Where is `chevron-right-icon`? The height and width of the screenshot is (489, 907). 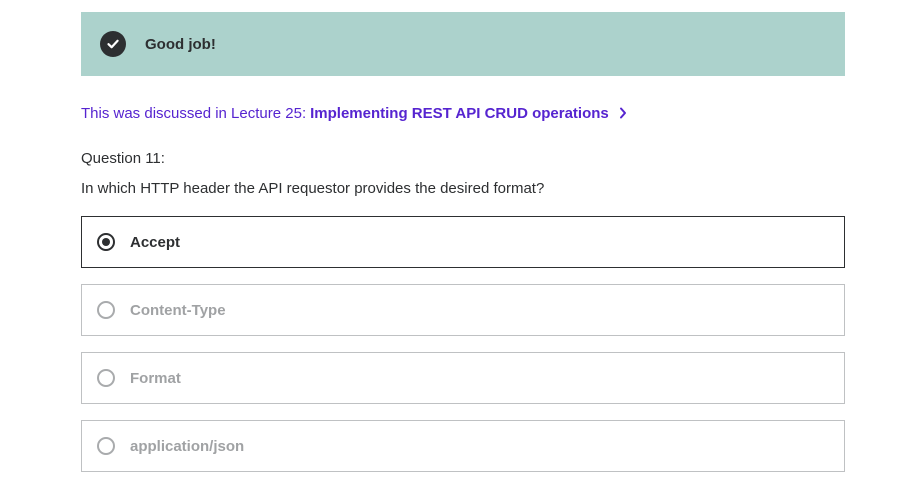
chevron-right-icon is located at coordinates (623, 113).